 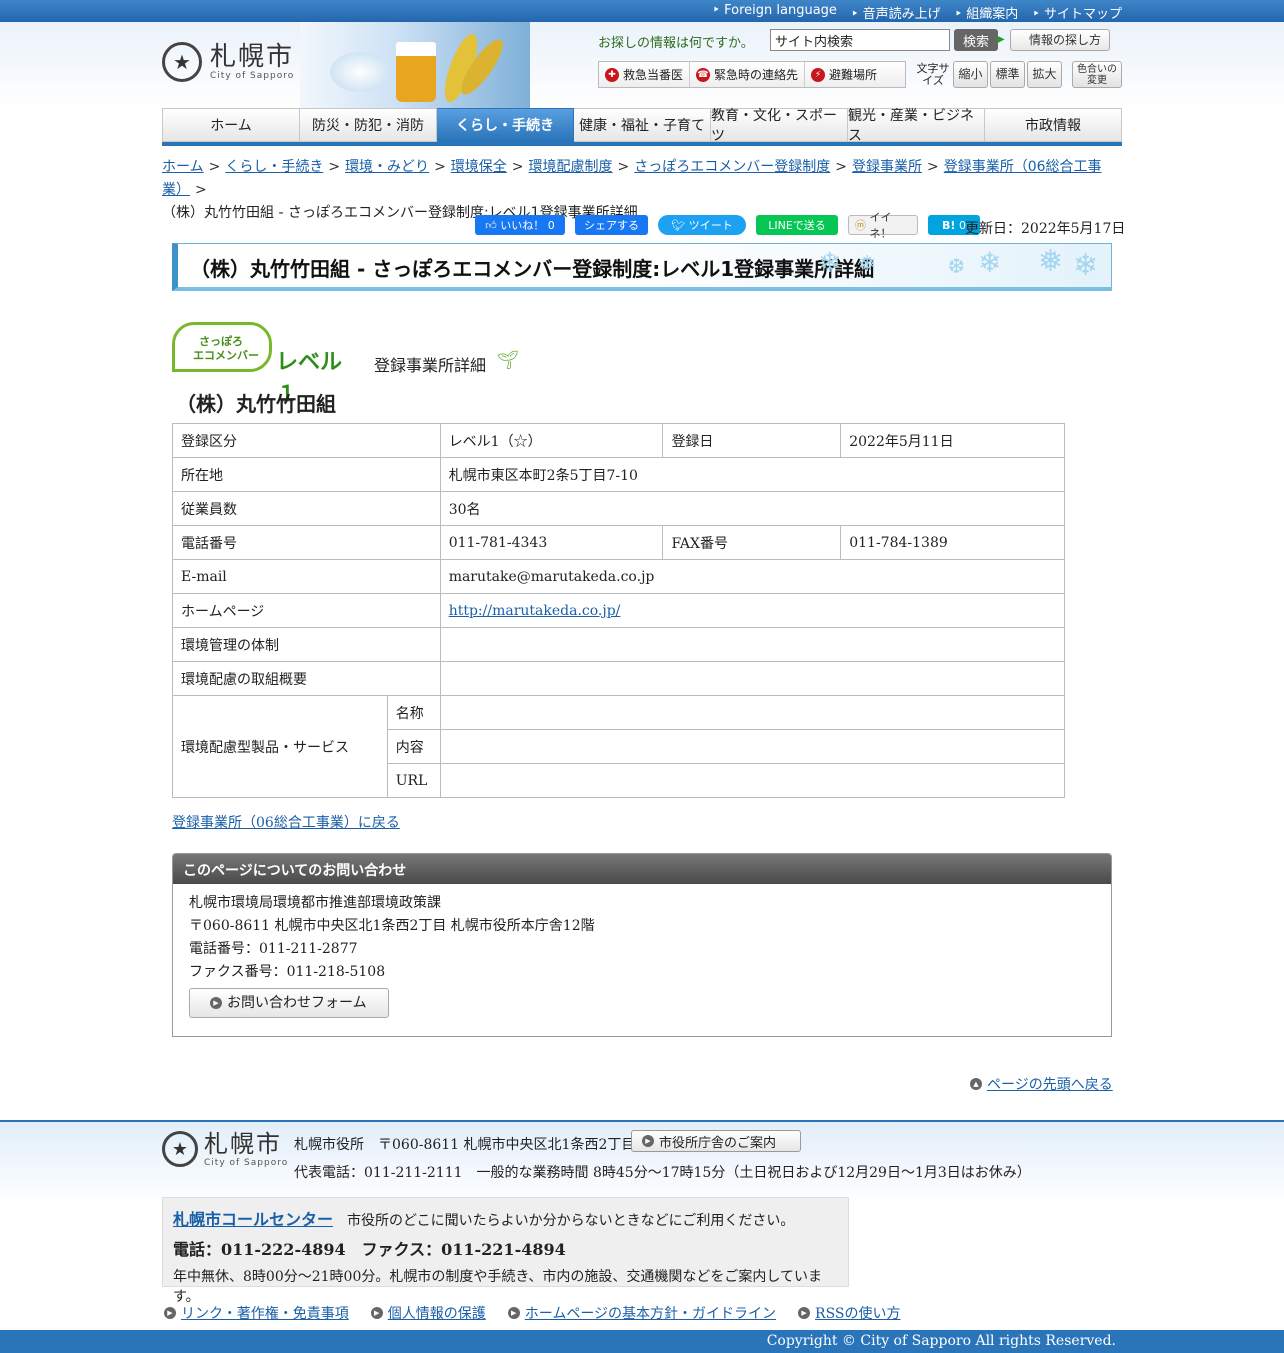 What do you see at coordinates (716, 1141) in the screenshot?
I see `city-hall-guide-button: ▶ 市役所庁舎のご案内` at bounding box center [716, 1141].